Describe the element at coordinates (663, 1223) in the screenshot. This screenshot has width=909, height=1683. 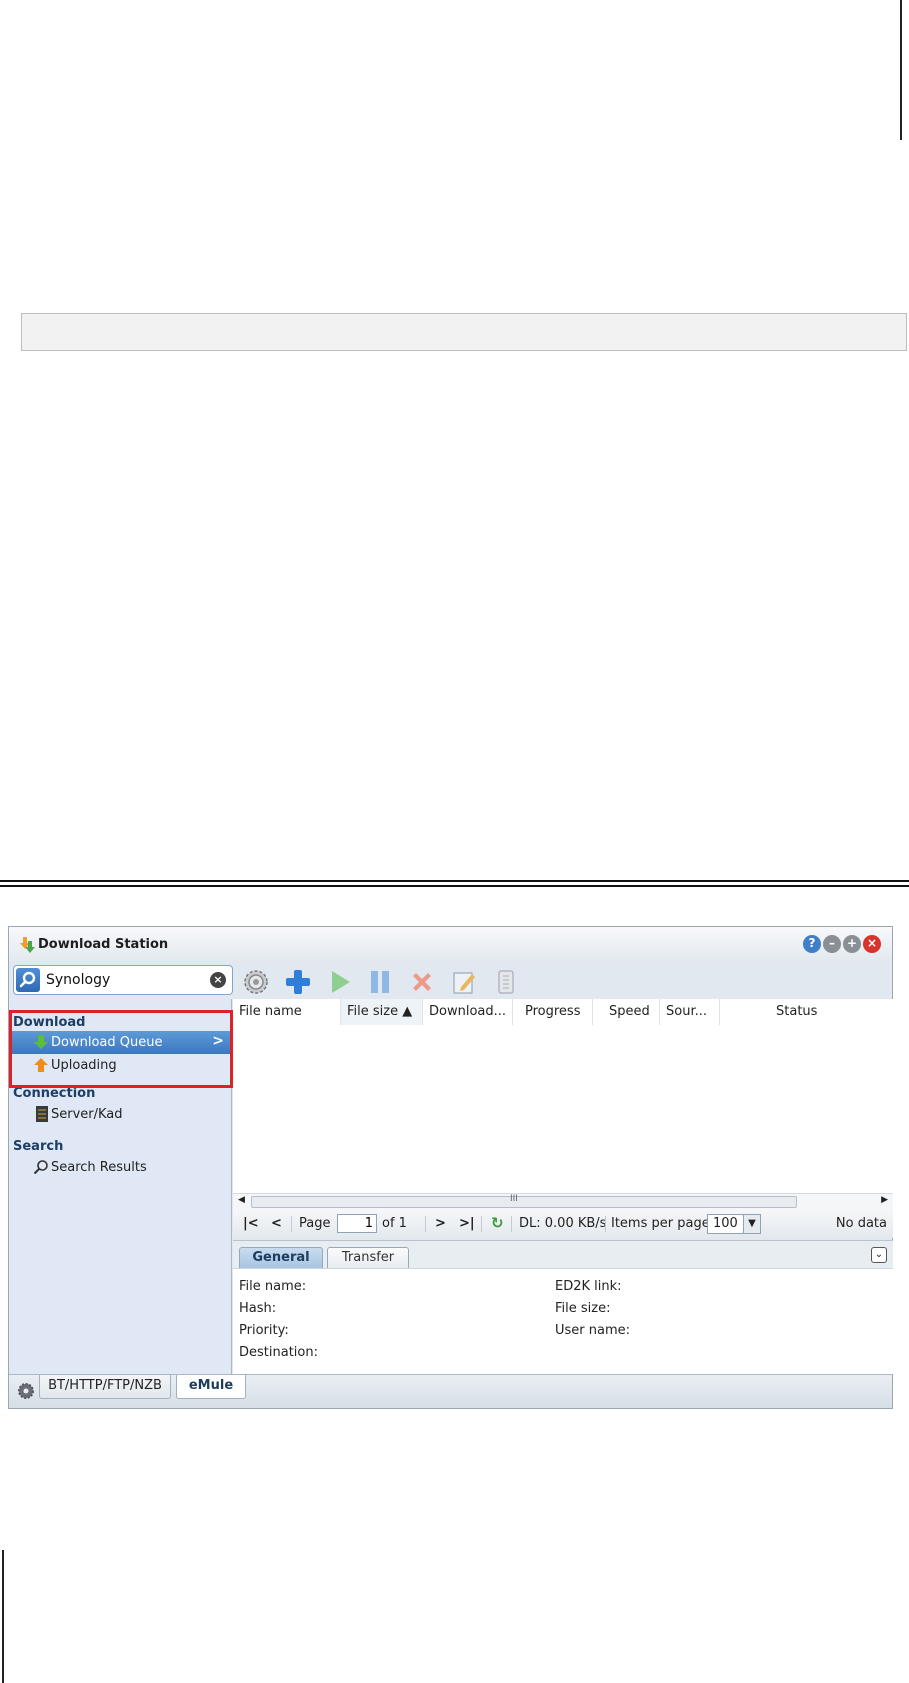
I see `items-per-page-label: Items per page:` at that location.